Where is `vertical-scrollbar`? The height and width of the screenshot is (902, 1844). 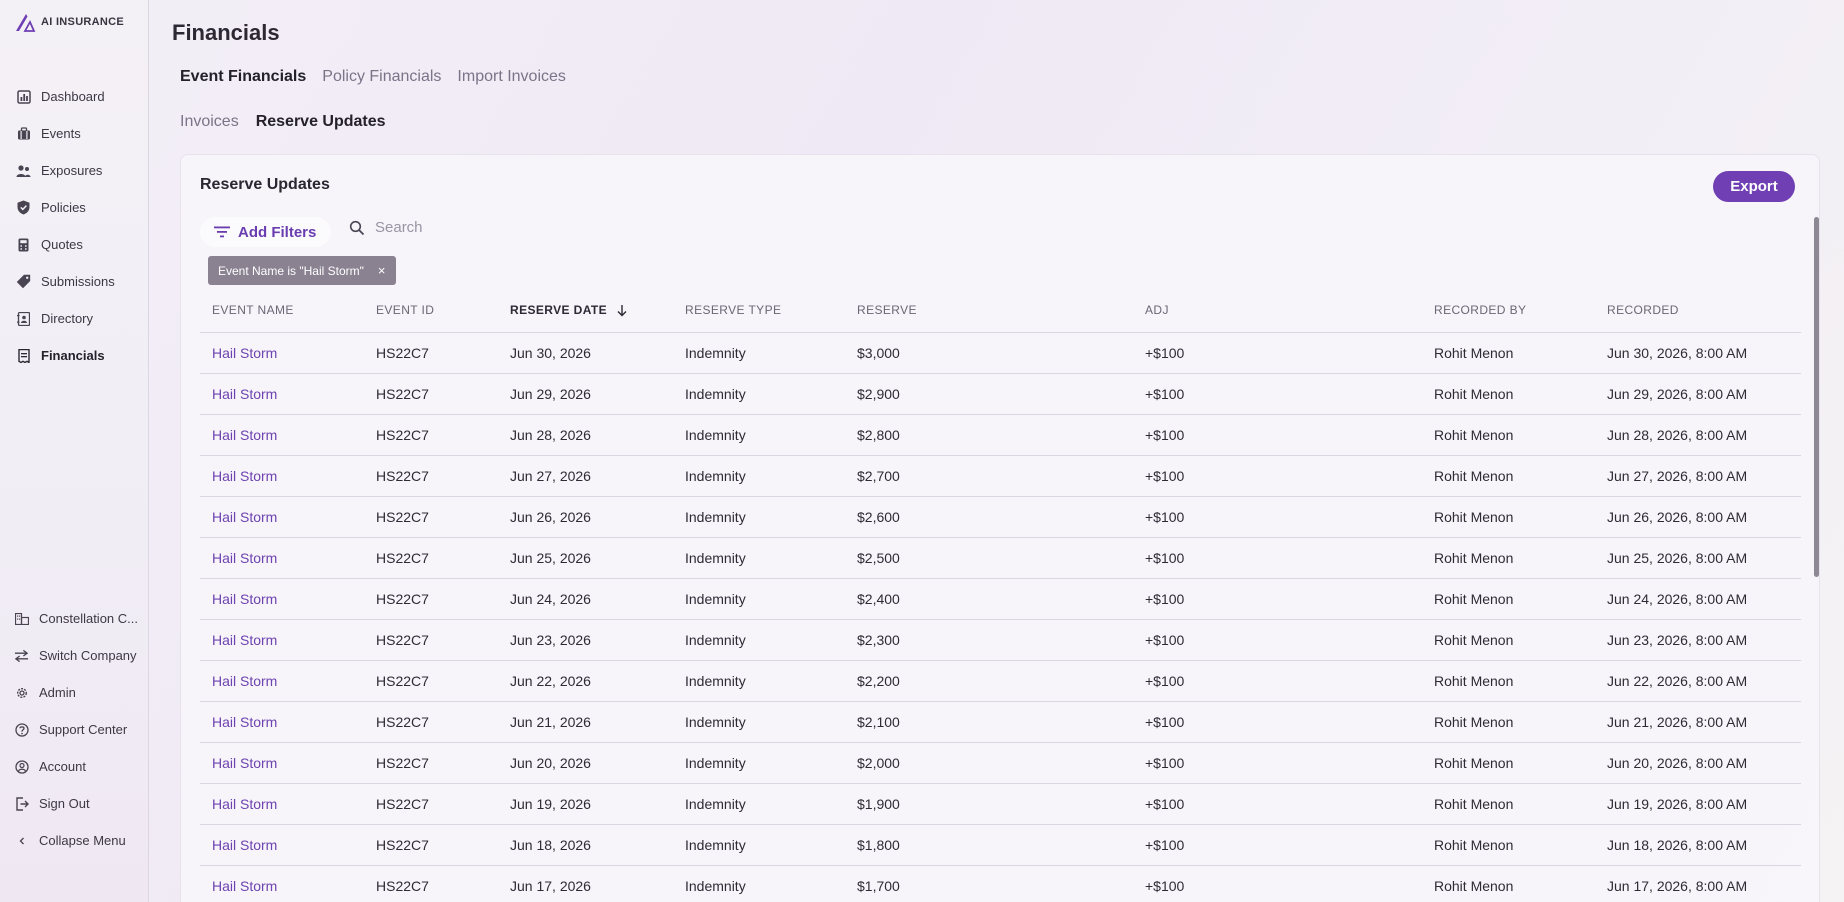 vertical-scrollbar is located at coordinates (1816, 397).